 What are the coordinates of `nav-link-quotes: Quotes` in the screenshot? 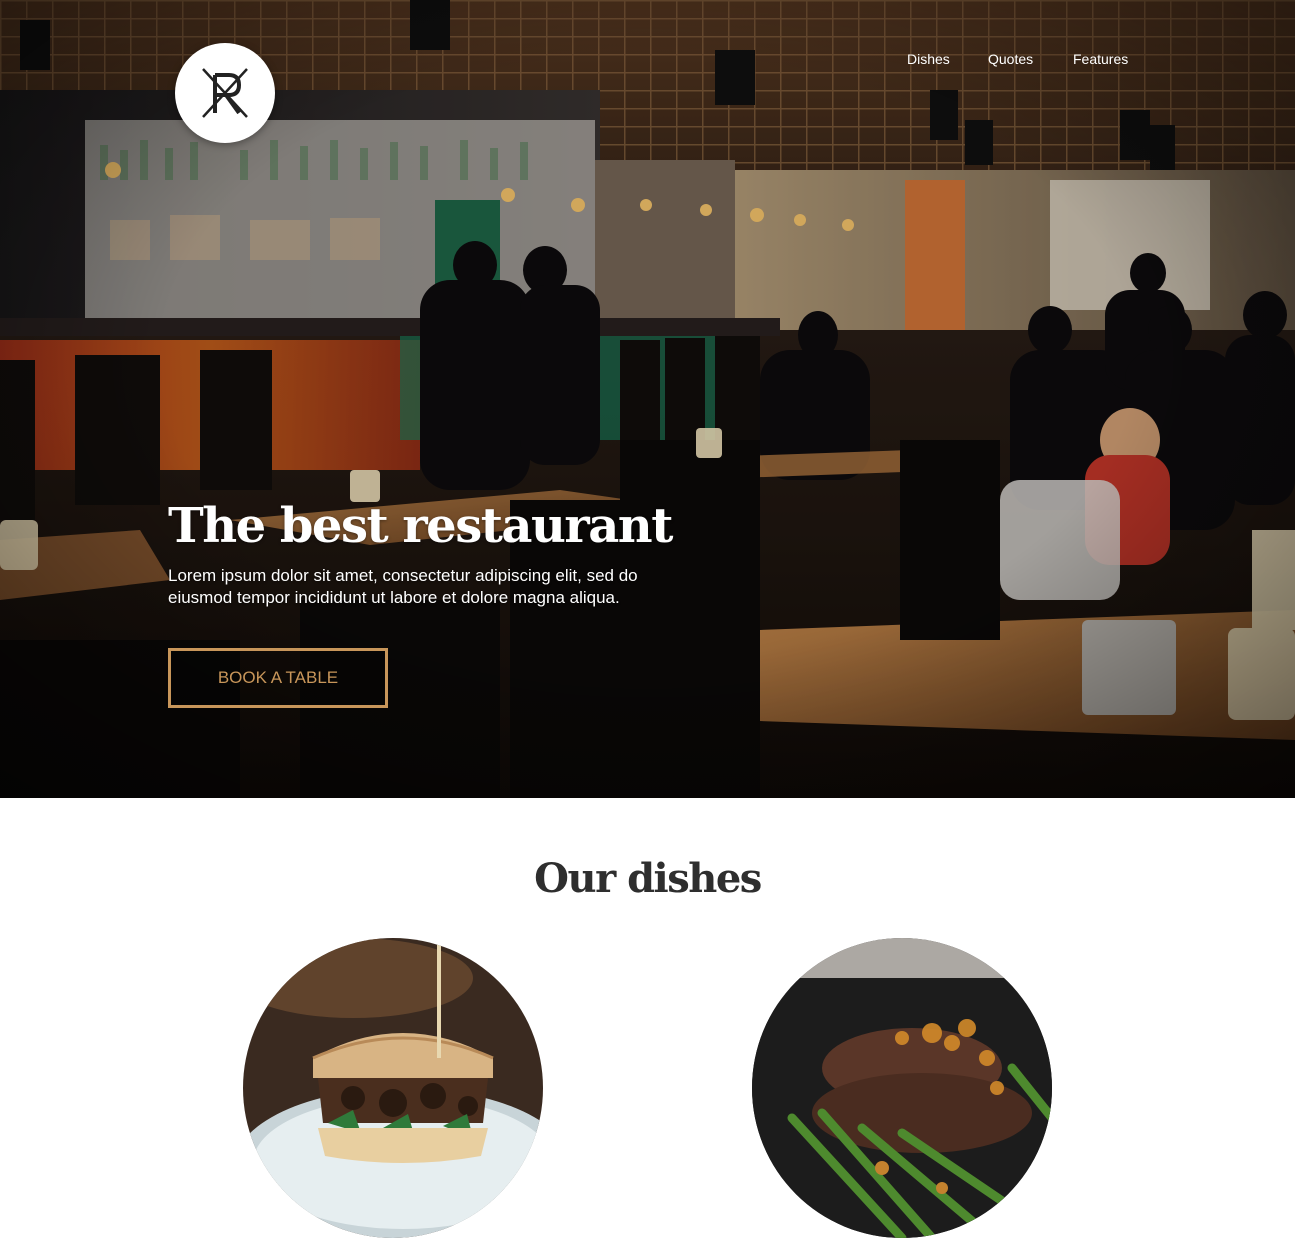 It's located at (1010, 59).